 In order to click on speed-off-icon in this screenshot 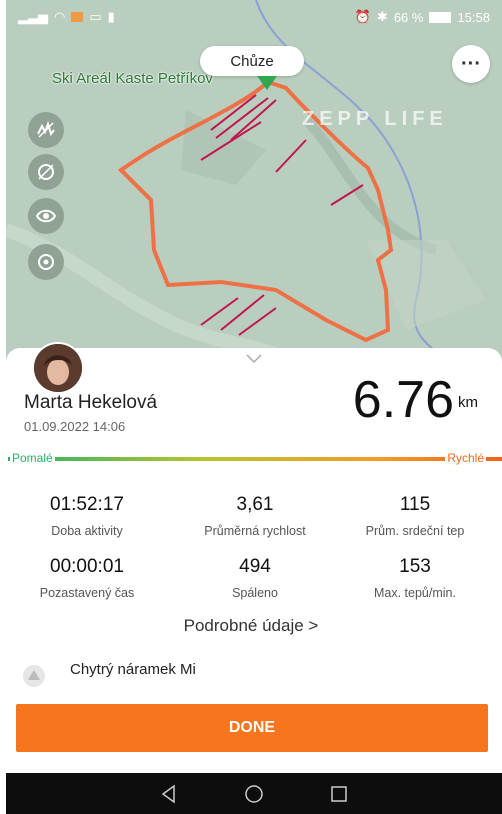, I will do `click(46, 172)`.